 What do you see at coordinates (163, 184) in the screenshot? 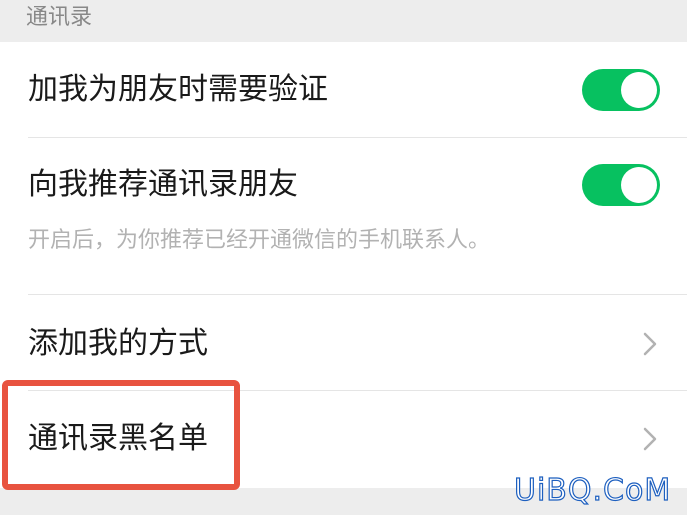
I see `setting-label: 向我推荐通讯录朋友` at bounding box center [163, 184].